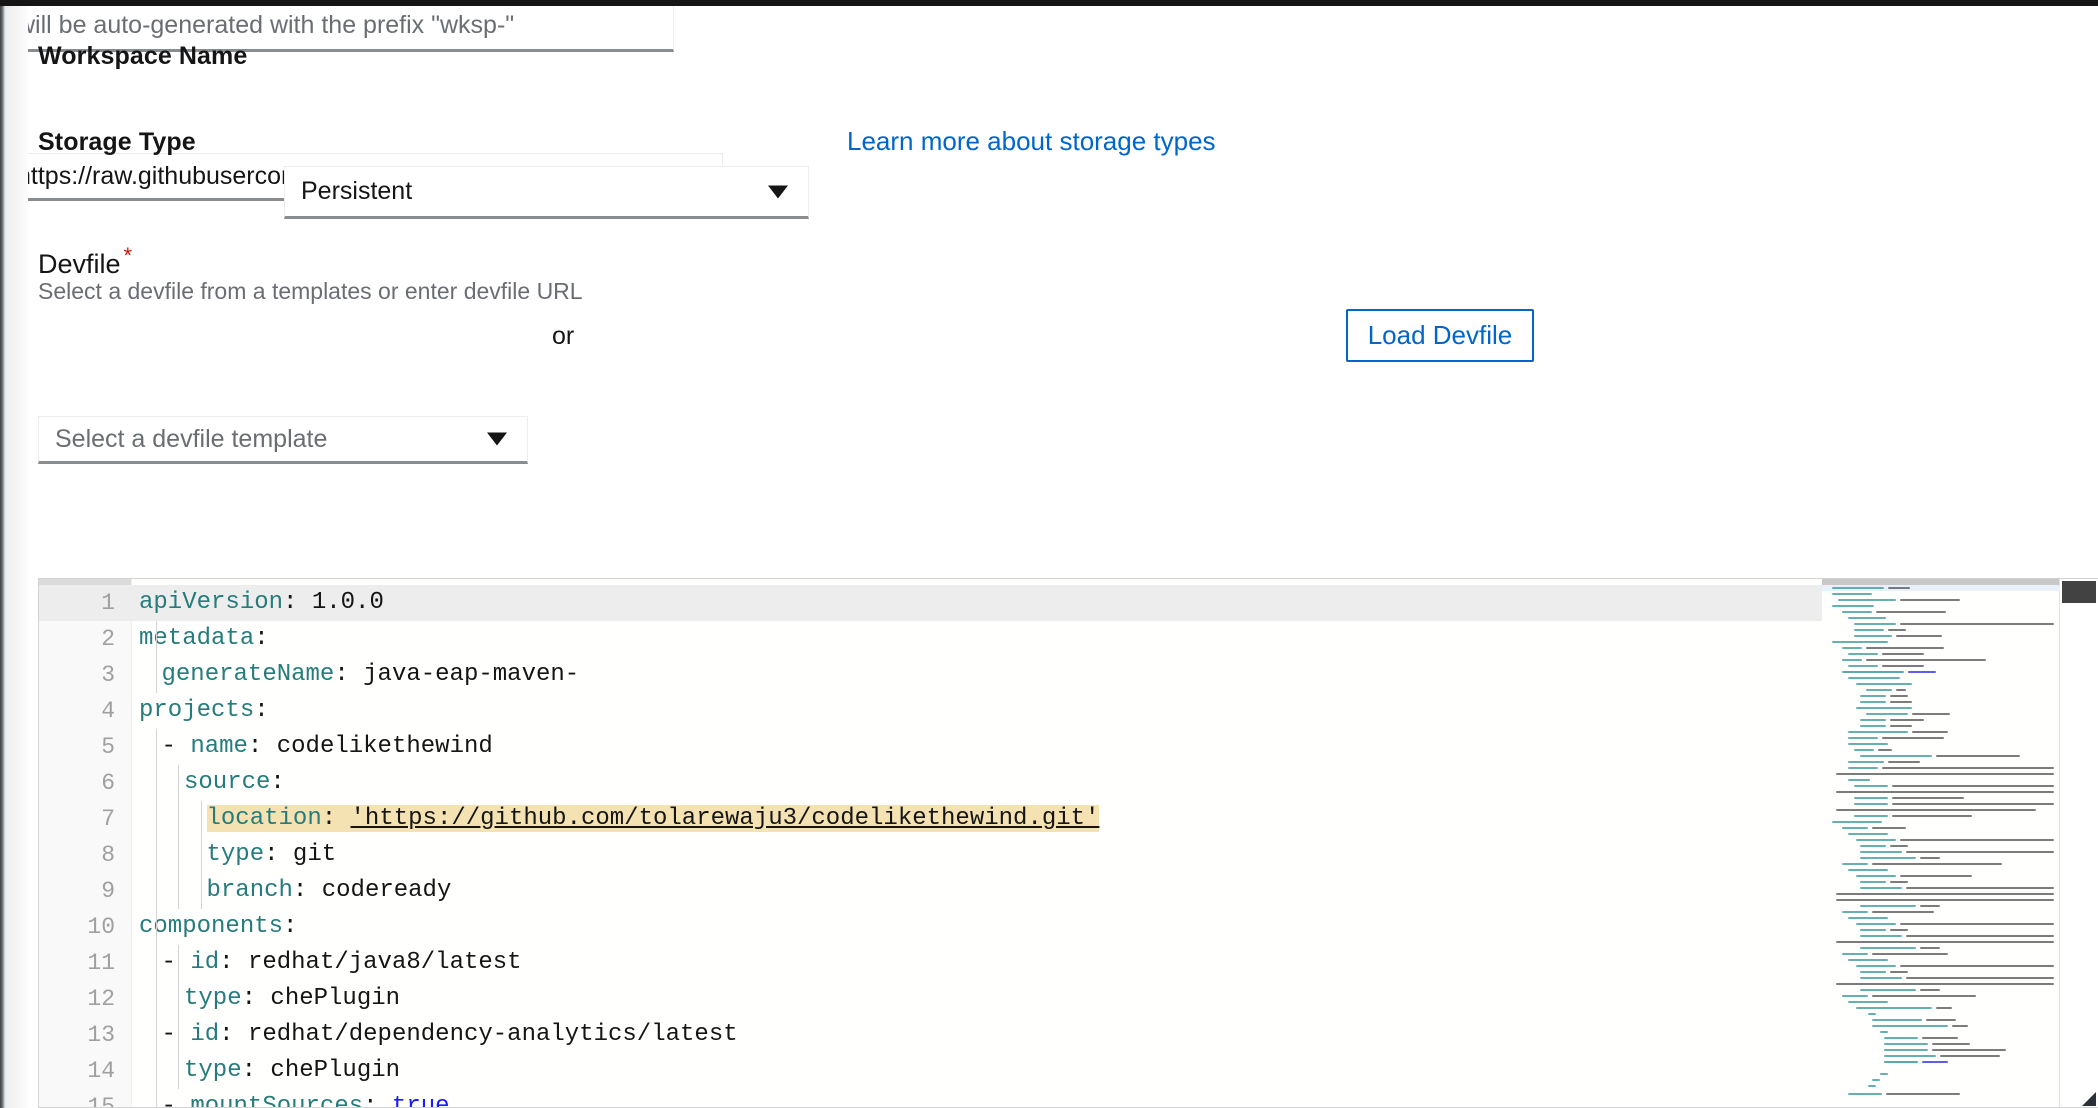 The image size is (2098, 1108). I want to click on code-token: 1.0.0, so click(347, 602).